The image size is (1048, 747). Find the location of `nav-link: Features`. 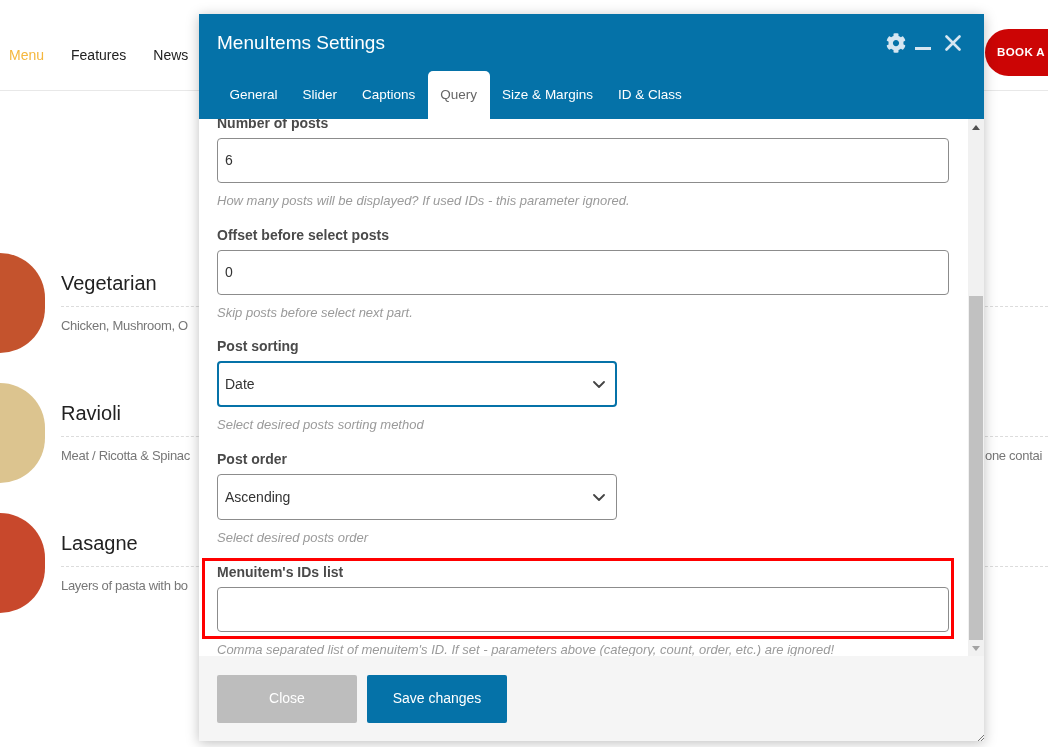

nav-link: Features is located at coordinates (99, 55).